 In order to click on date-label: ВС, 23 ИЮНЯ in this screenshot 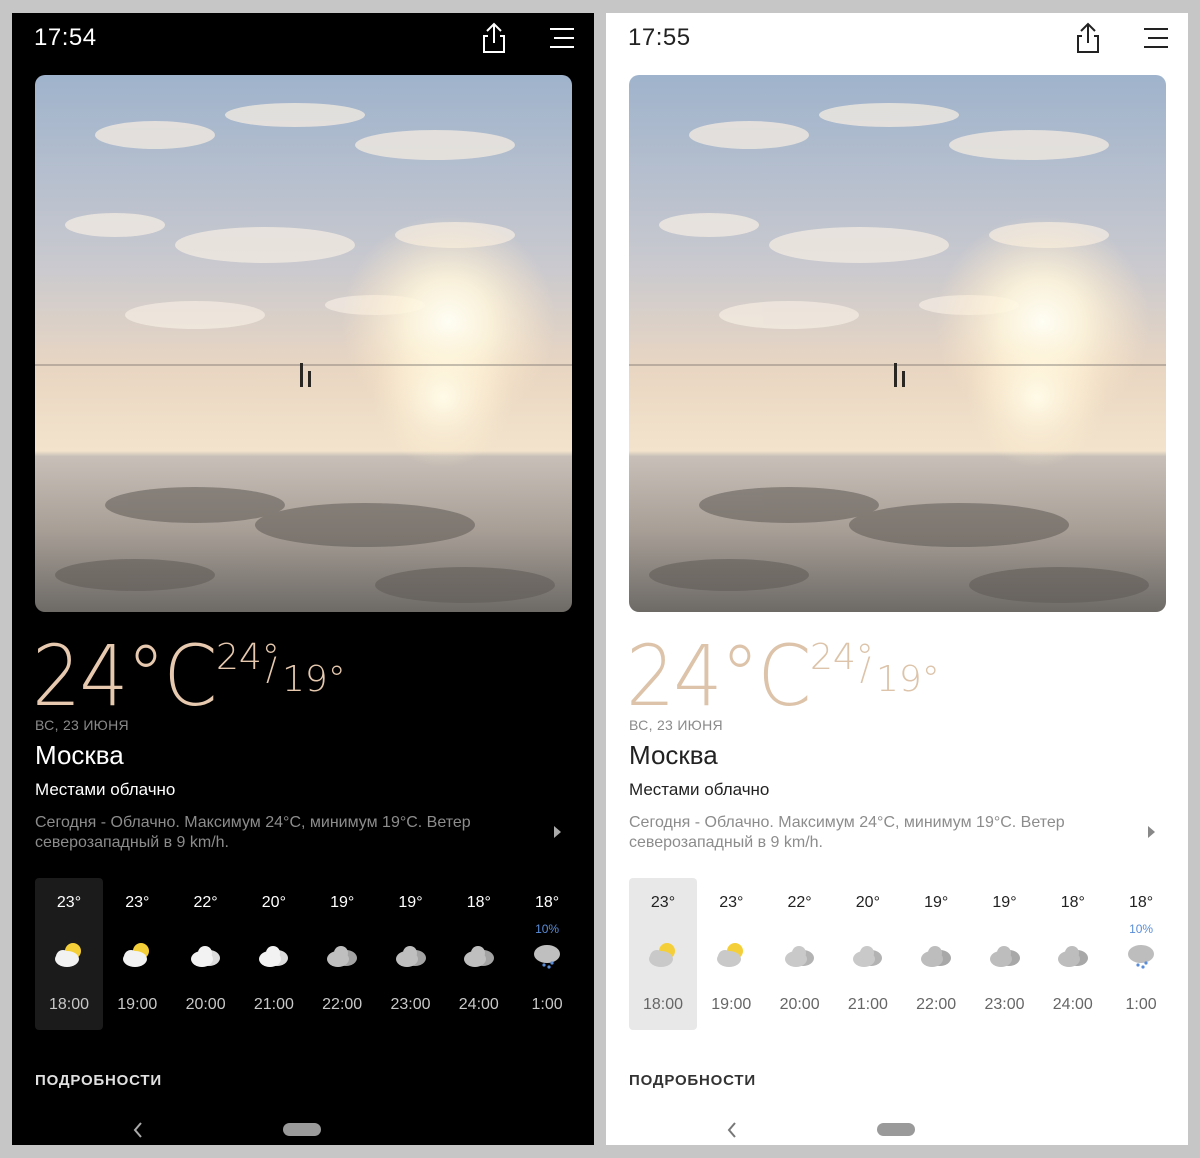, I will do `click(82, 725)`.